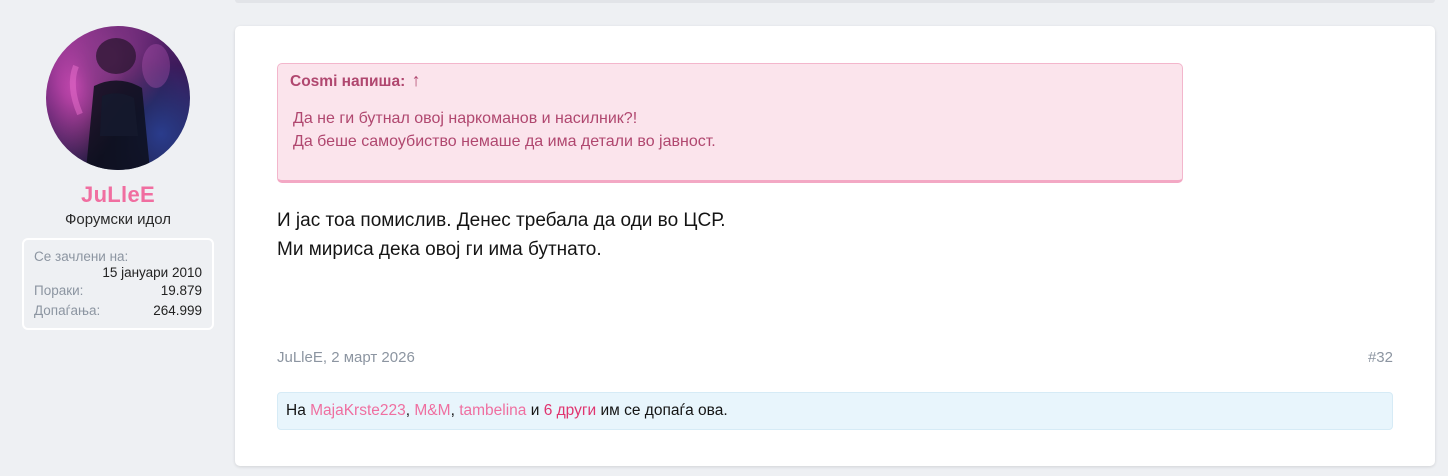  Describe the element at coordinates (81, 256) in the screenshot. I see `joined-label: Се зачлени на:` at that location.